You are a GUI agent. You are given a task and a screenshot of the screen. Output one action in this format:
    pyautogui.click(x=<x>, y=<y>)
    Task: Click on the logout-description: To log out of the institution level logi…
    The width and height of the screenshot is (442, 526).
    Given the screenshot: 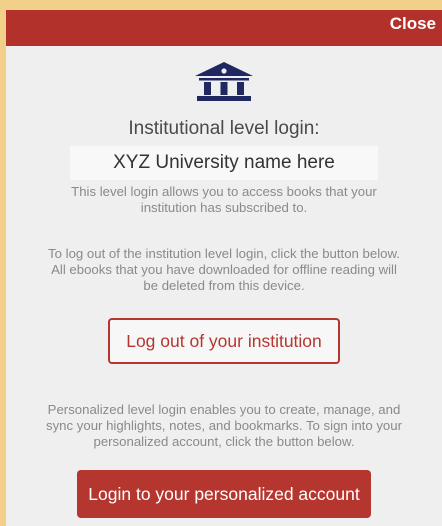 What is the action you would take?
    pyautogui.click(x=224, y=269)
    